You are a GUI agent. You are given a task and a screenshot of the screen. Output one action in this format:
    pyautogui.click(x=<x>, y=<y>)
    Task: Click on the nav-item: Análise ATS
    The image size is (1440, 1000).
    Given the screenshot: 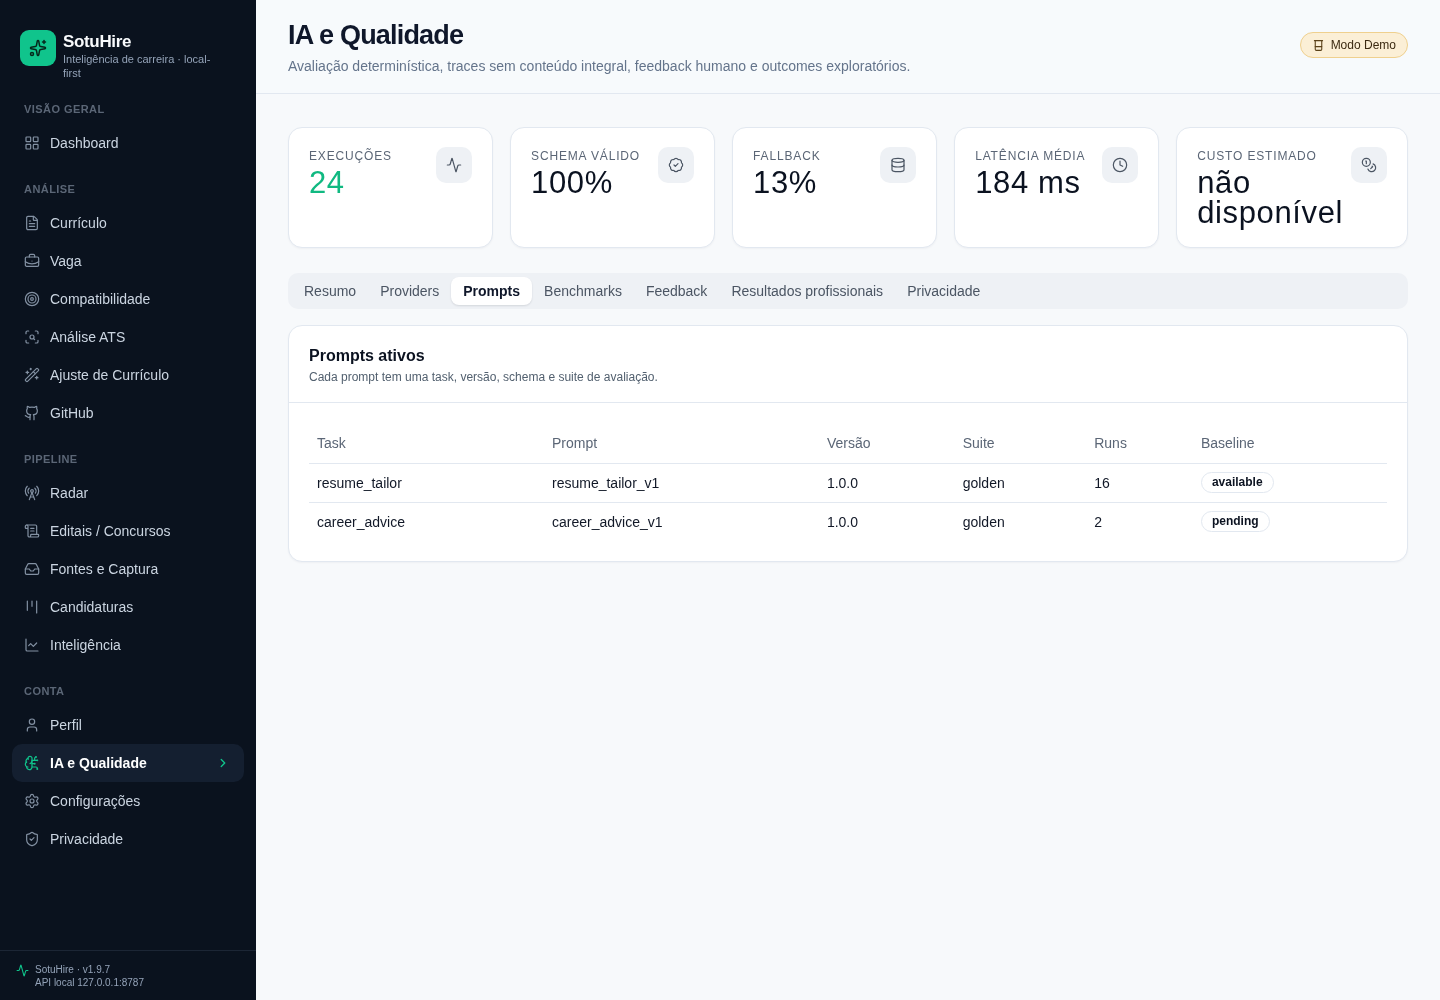 What is the action you would take?
    pyautogui.click(x=128, y=337)
    